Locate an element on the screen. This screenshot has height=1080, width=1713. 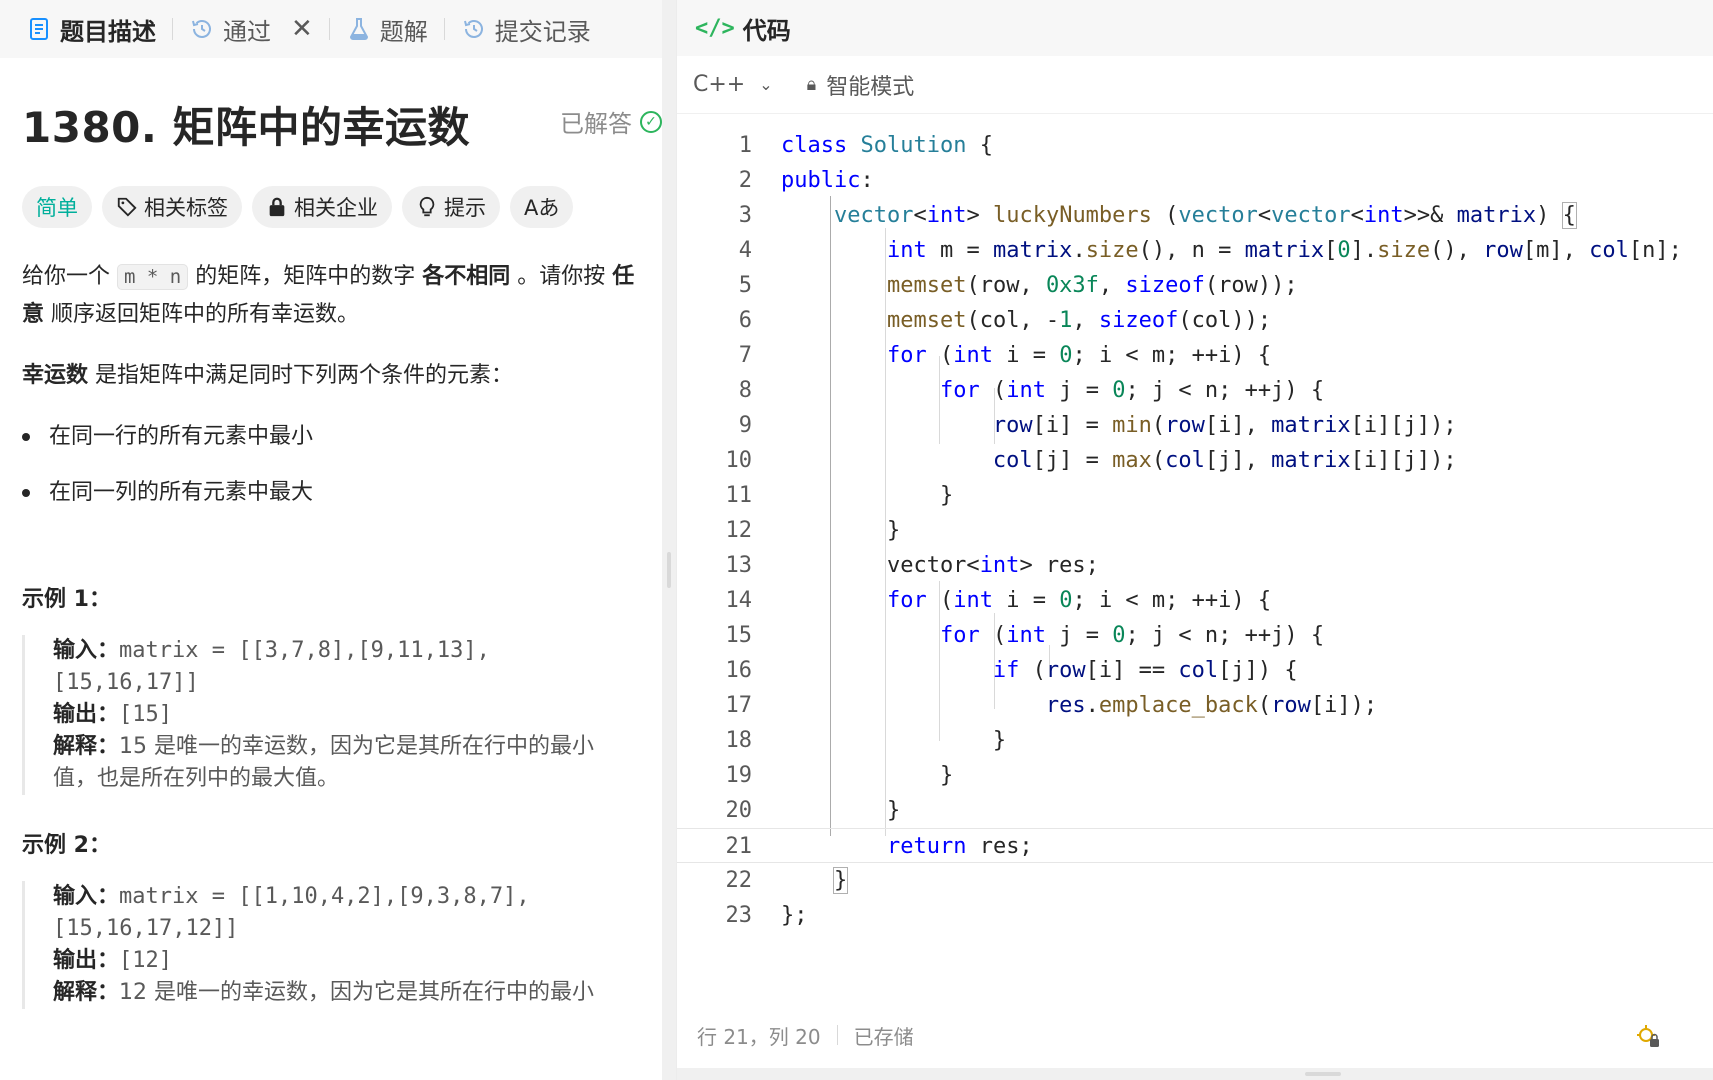
difficulty-badge: 简单 is located at coordinates (57, 207).